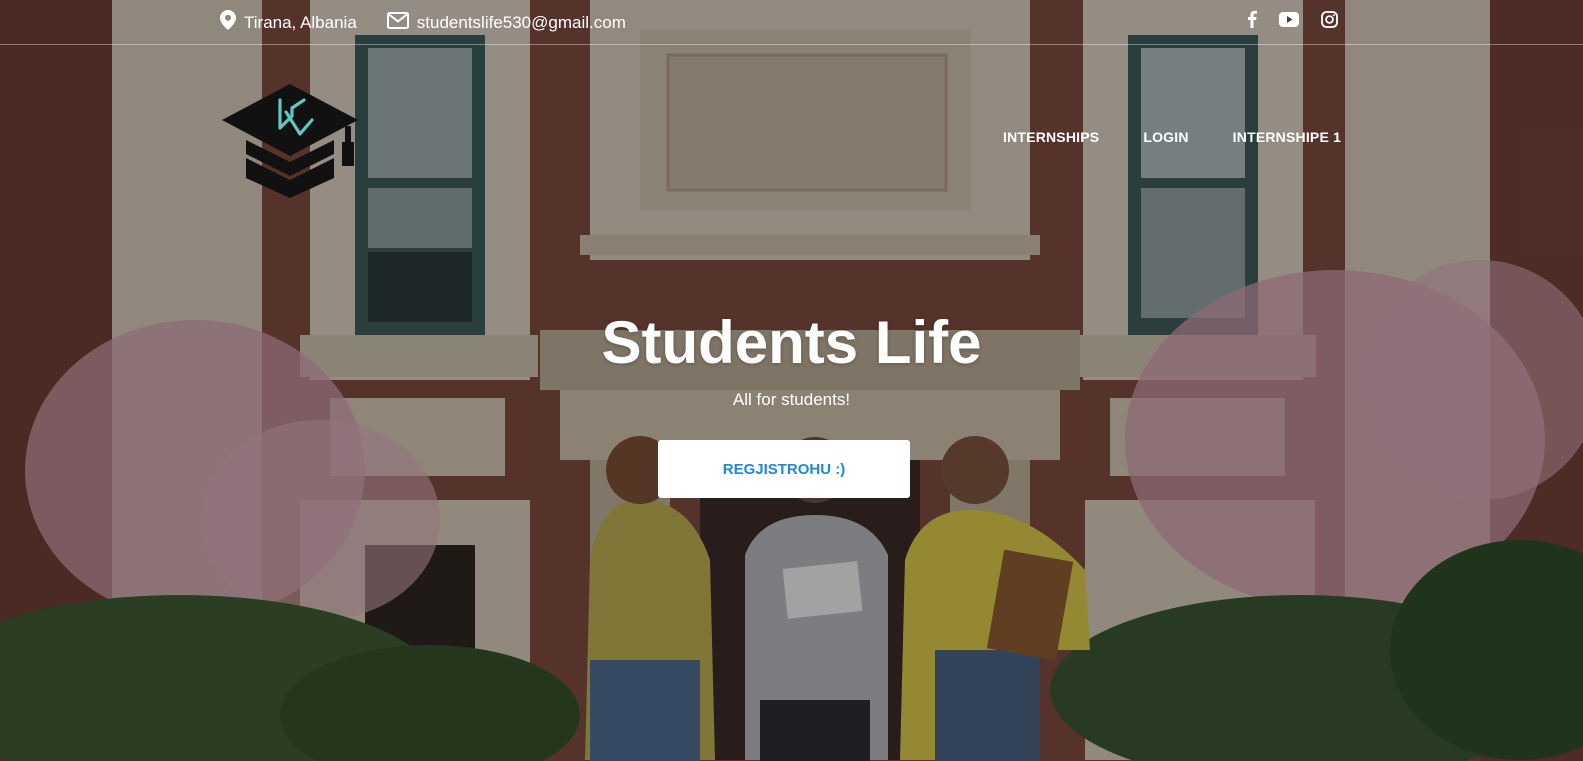 The height and width of the screenshot is (761, 1583). Describe the element at coordinates (791, 399) in the screenshot. I see `hero-subtitle: All for students!` at that location.